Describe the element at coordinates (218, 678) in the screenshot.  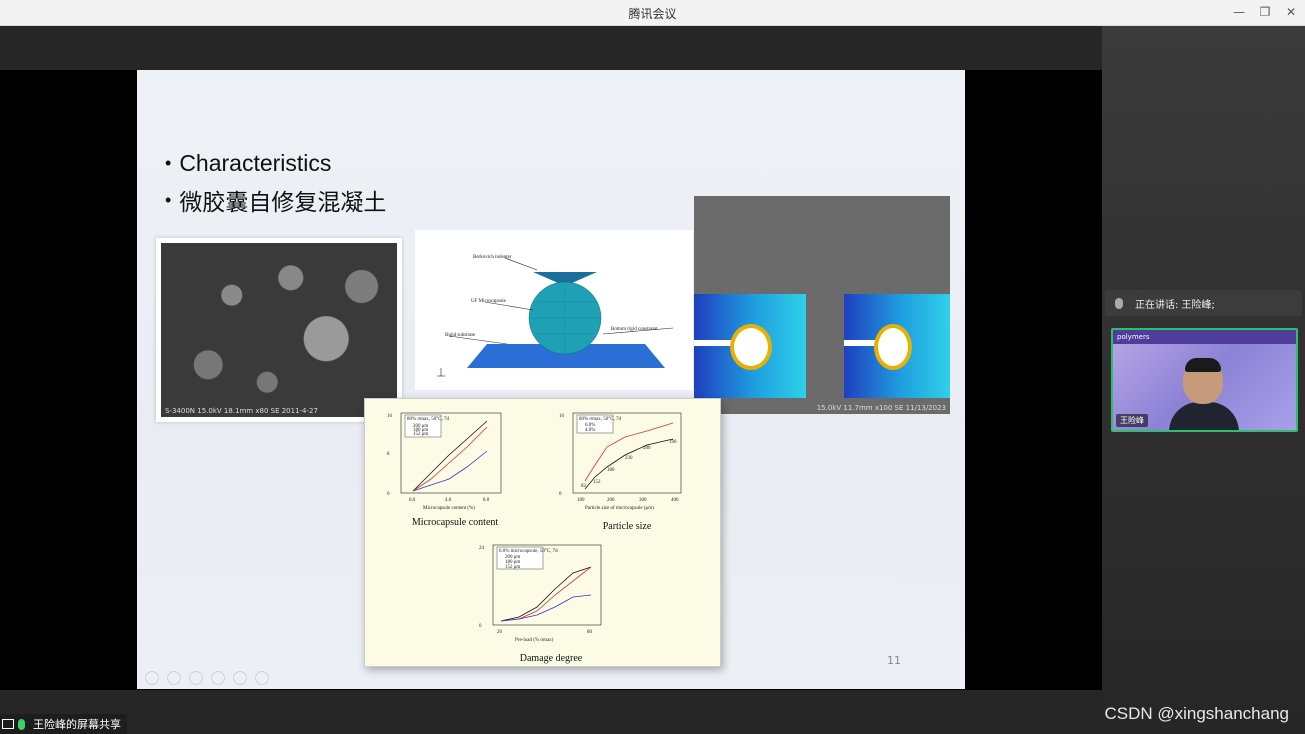
I see `grid-icon` at that location.